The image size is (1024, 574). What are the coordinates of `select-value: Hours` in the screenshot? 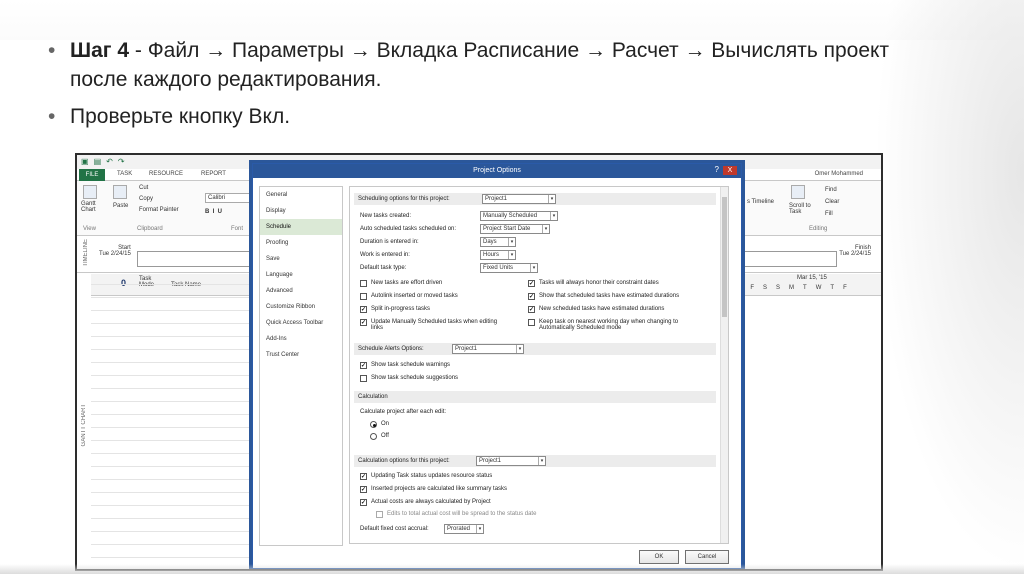 It's located at (491, 255).